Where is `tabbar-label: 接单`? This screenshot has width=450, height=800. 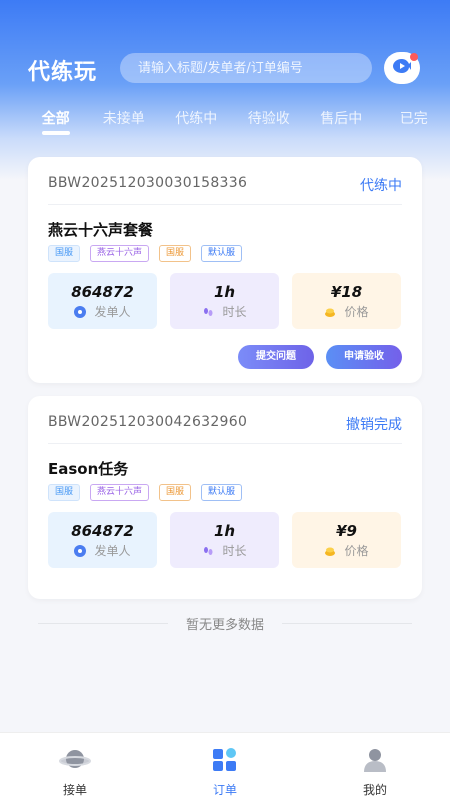
tabbar-label: 接单 is located at coordinates (74, 790).